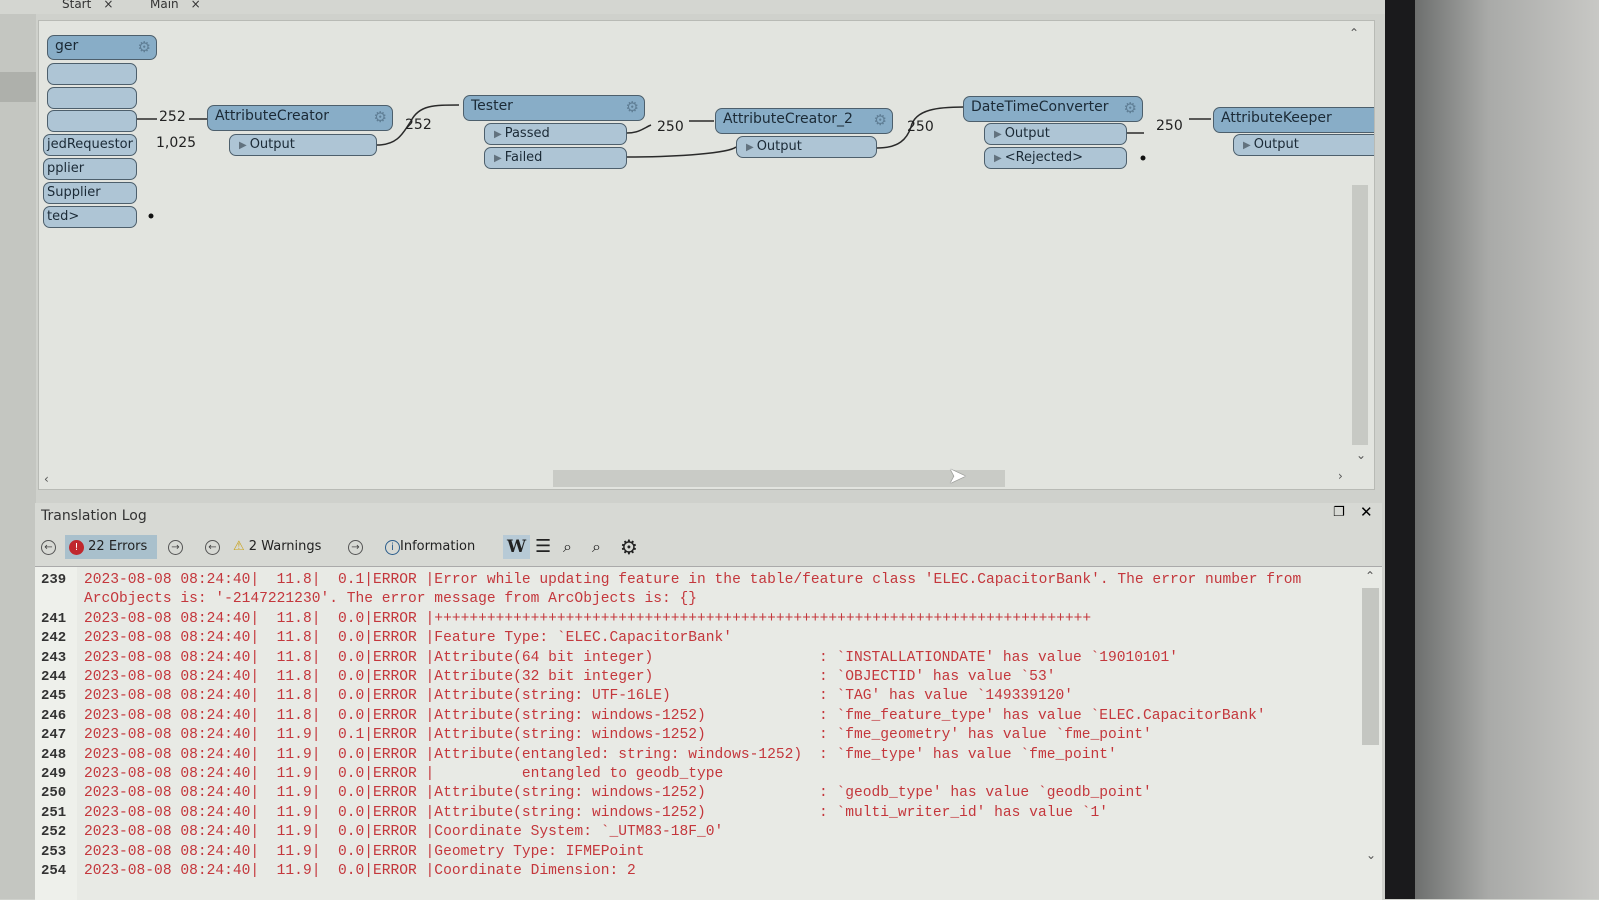  I want to click on word-wrap-icon: W, so click(517, 547).